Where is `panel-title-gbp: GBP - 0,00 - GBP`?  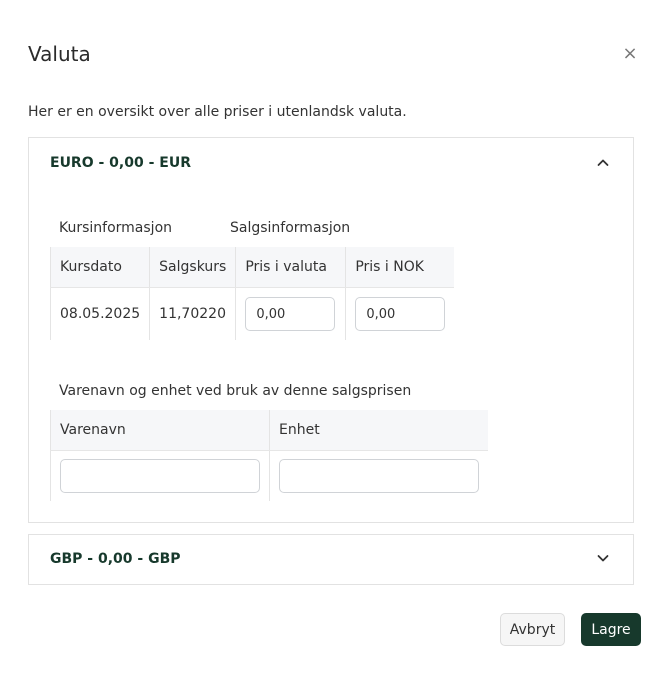
panel-title-gbp: GBP - 0,00 - GBP is located at coordinates (115, 559).